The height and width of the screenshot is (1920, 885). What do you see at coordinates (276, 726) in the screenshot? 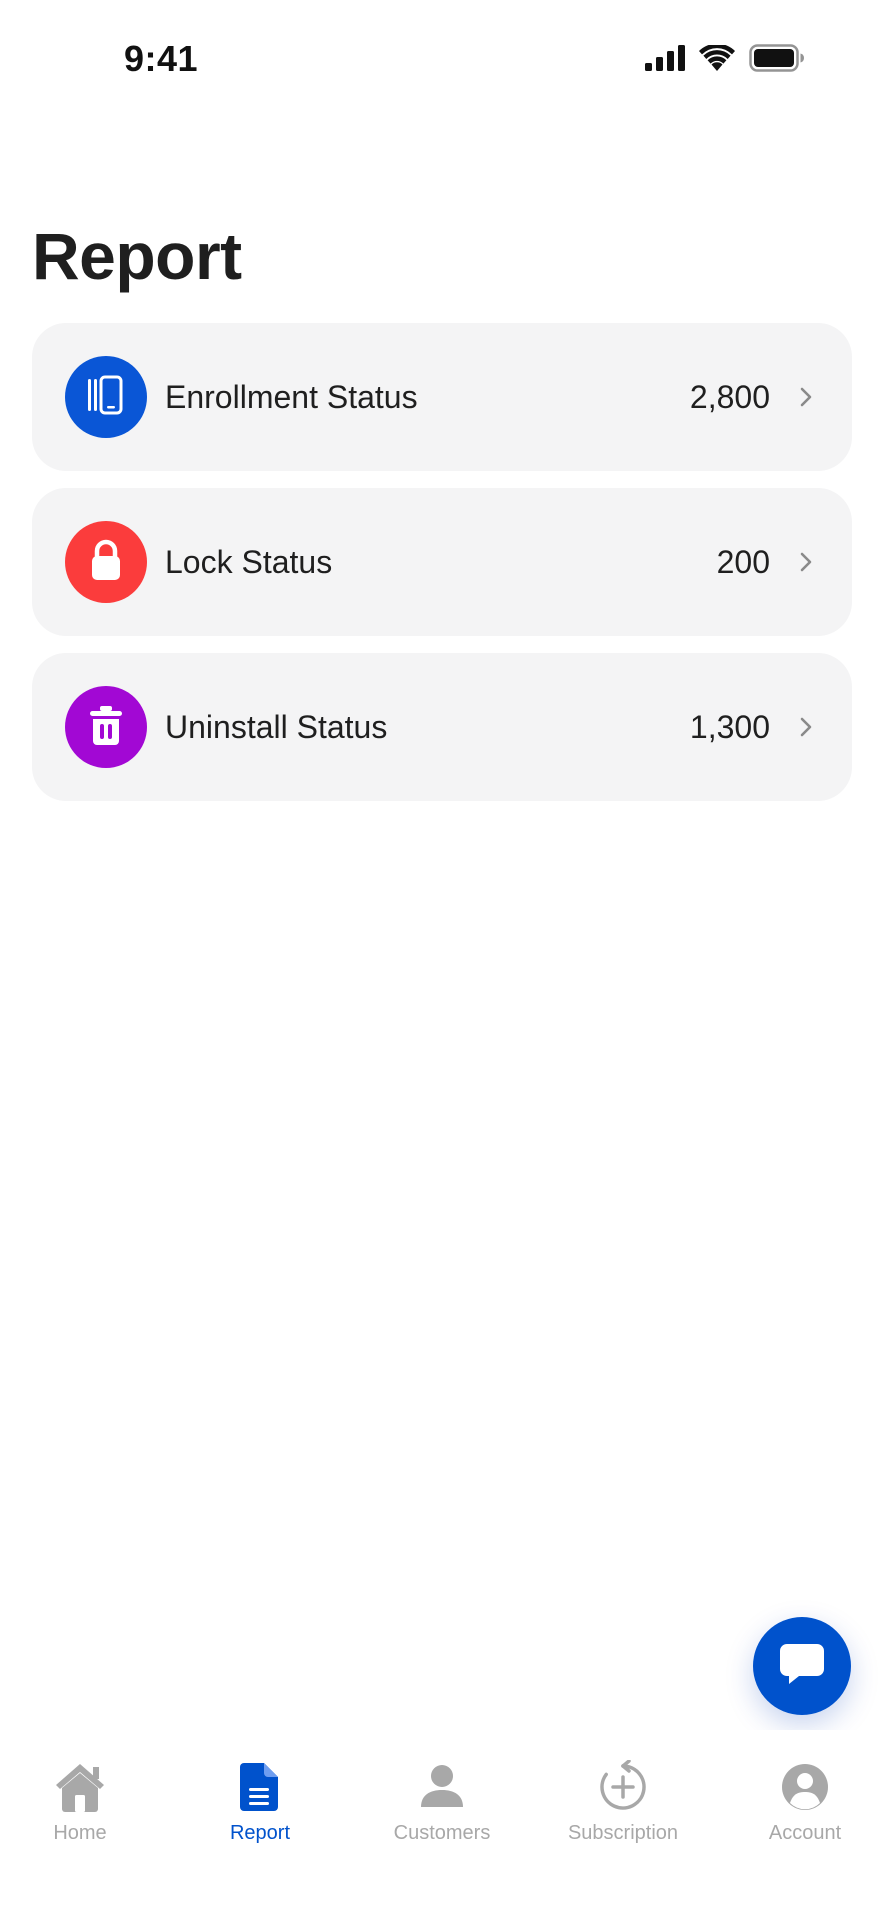
I see `report-card-label: Uninstall Status` at bounding box center [276, 726].